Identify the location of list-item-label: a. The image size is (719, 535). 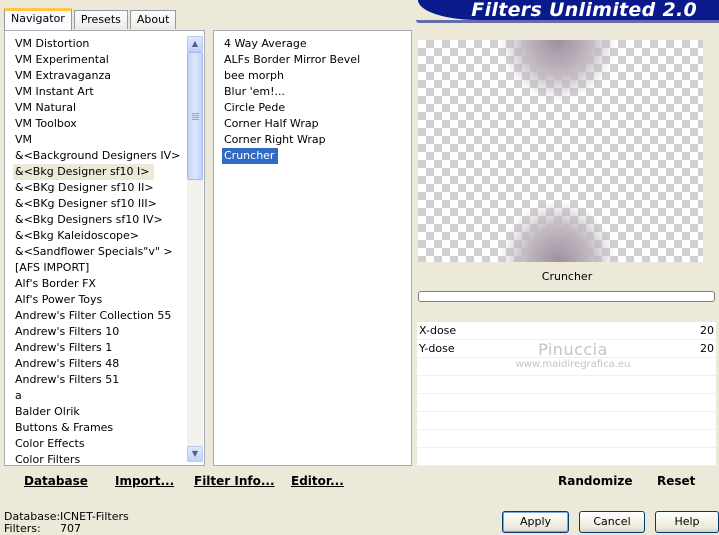
(18, 395).